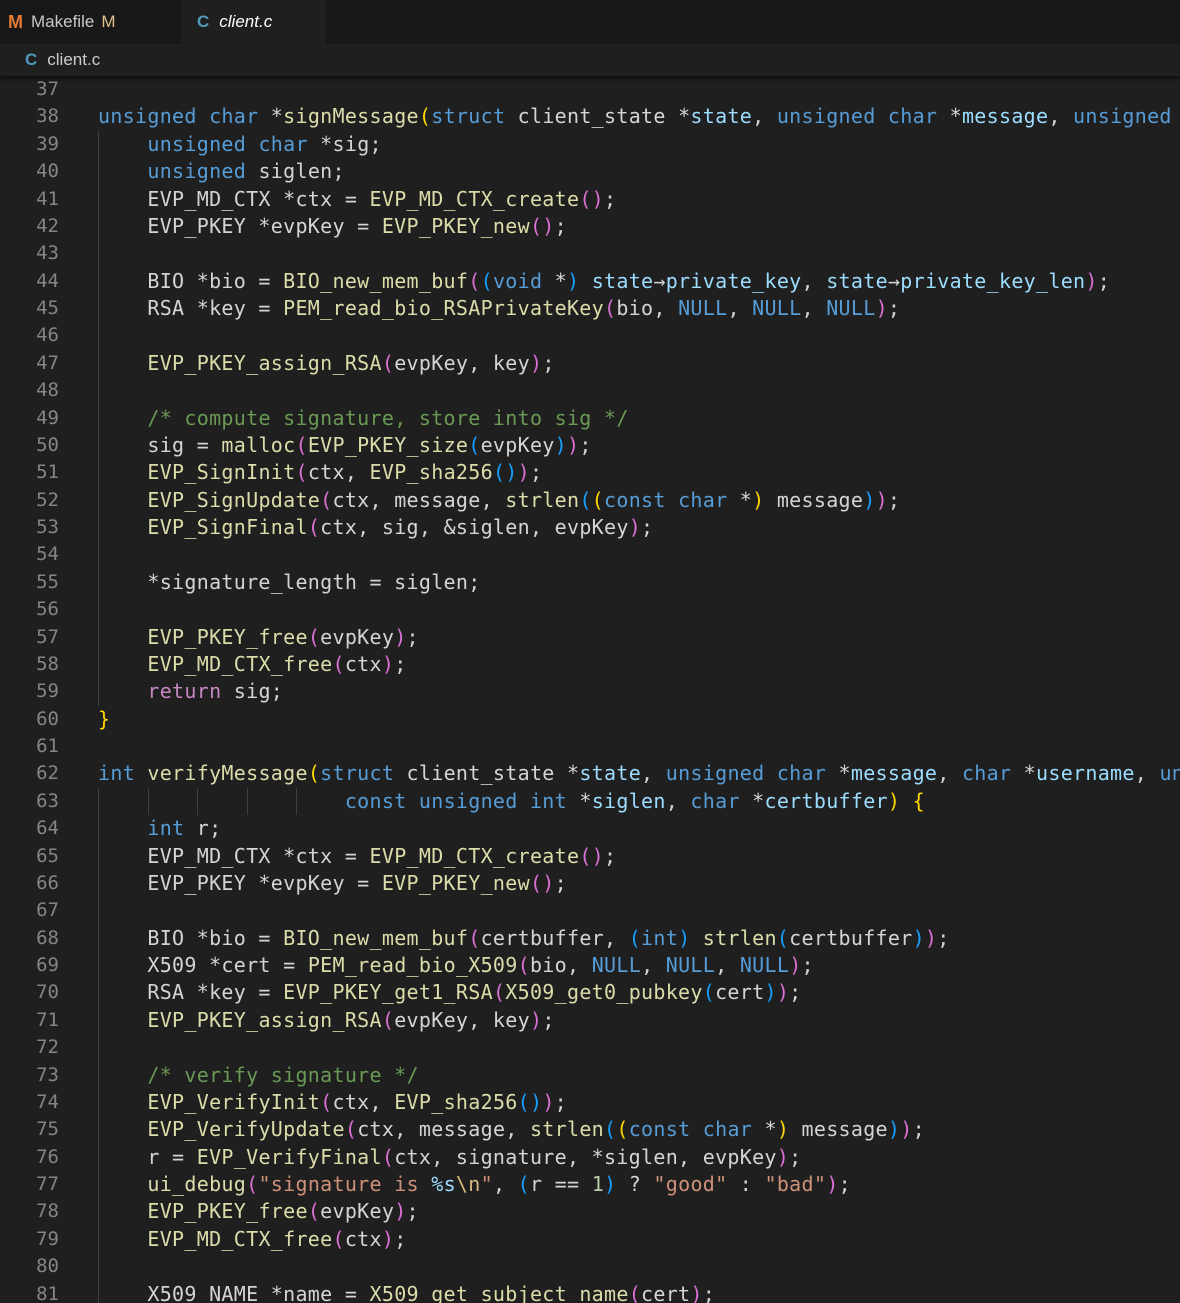 This screenshot has height=1303, width=1180. Describe the element at coordinates (590, 336) in the screenshot. I see `code-line: 46` at that location.